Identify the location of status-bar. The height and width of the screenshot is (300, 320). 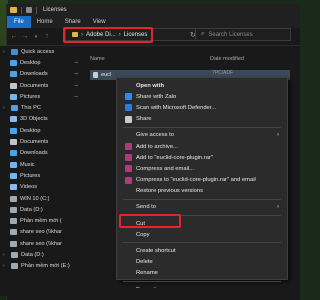
(147, 292).